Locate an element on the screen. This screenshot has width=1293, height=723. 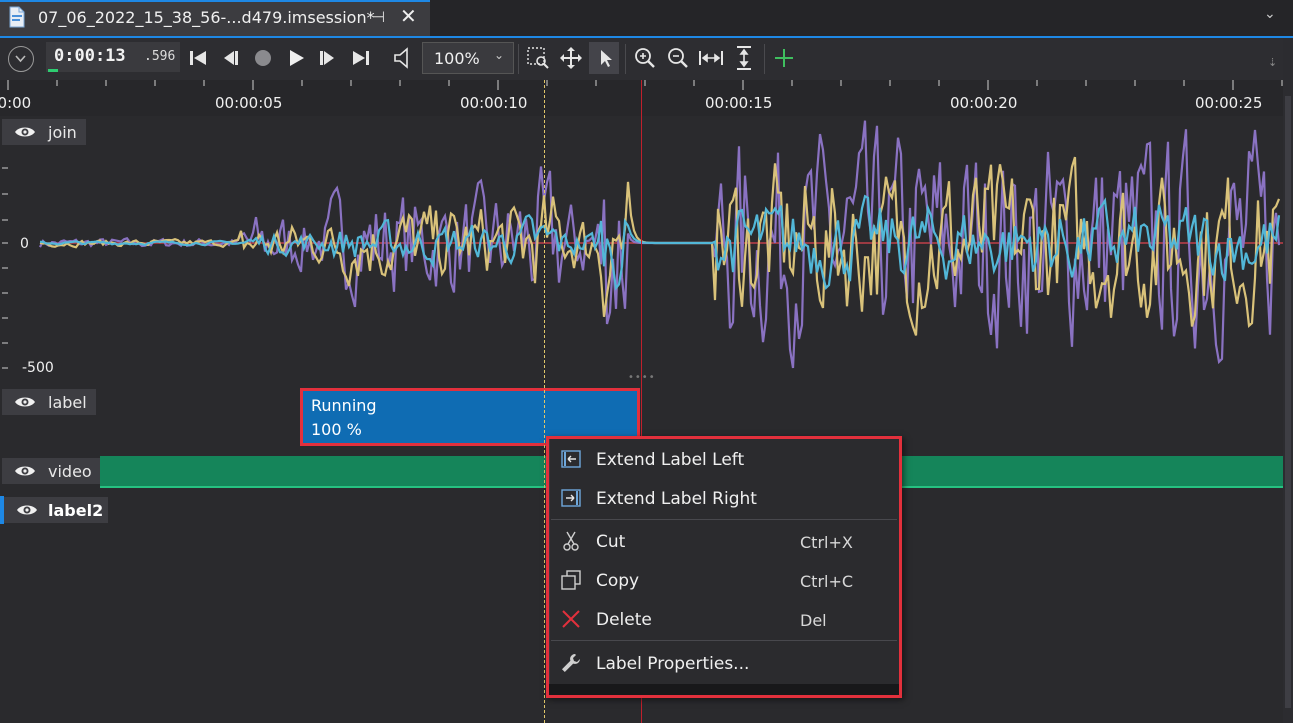
context-menu-gutter is located at coordinates (549, 567).